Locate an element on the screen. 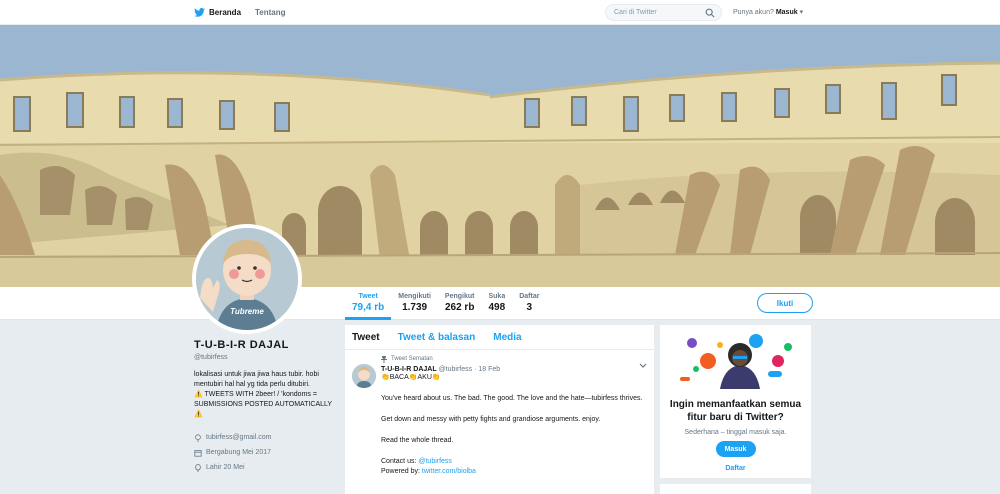 The width and height of the screenshot is (1000, 494). nav-left: Beranda Tentang is located at coordinates (240, 12).